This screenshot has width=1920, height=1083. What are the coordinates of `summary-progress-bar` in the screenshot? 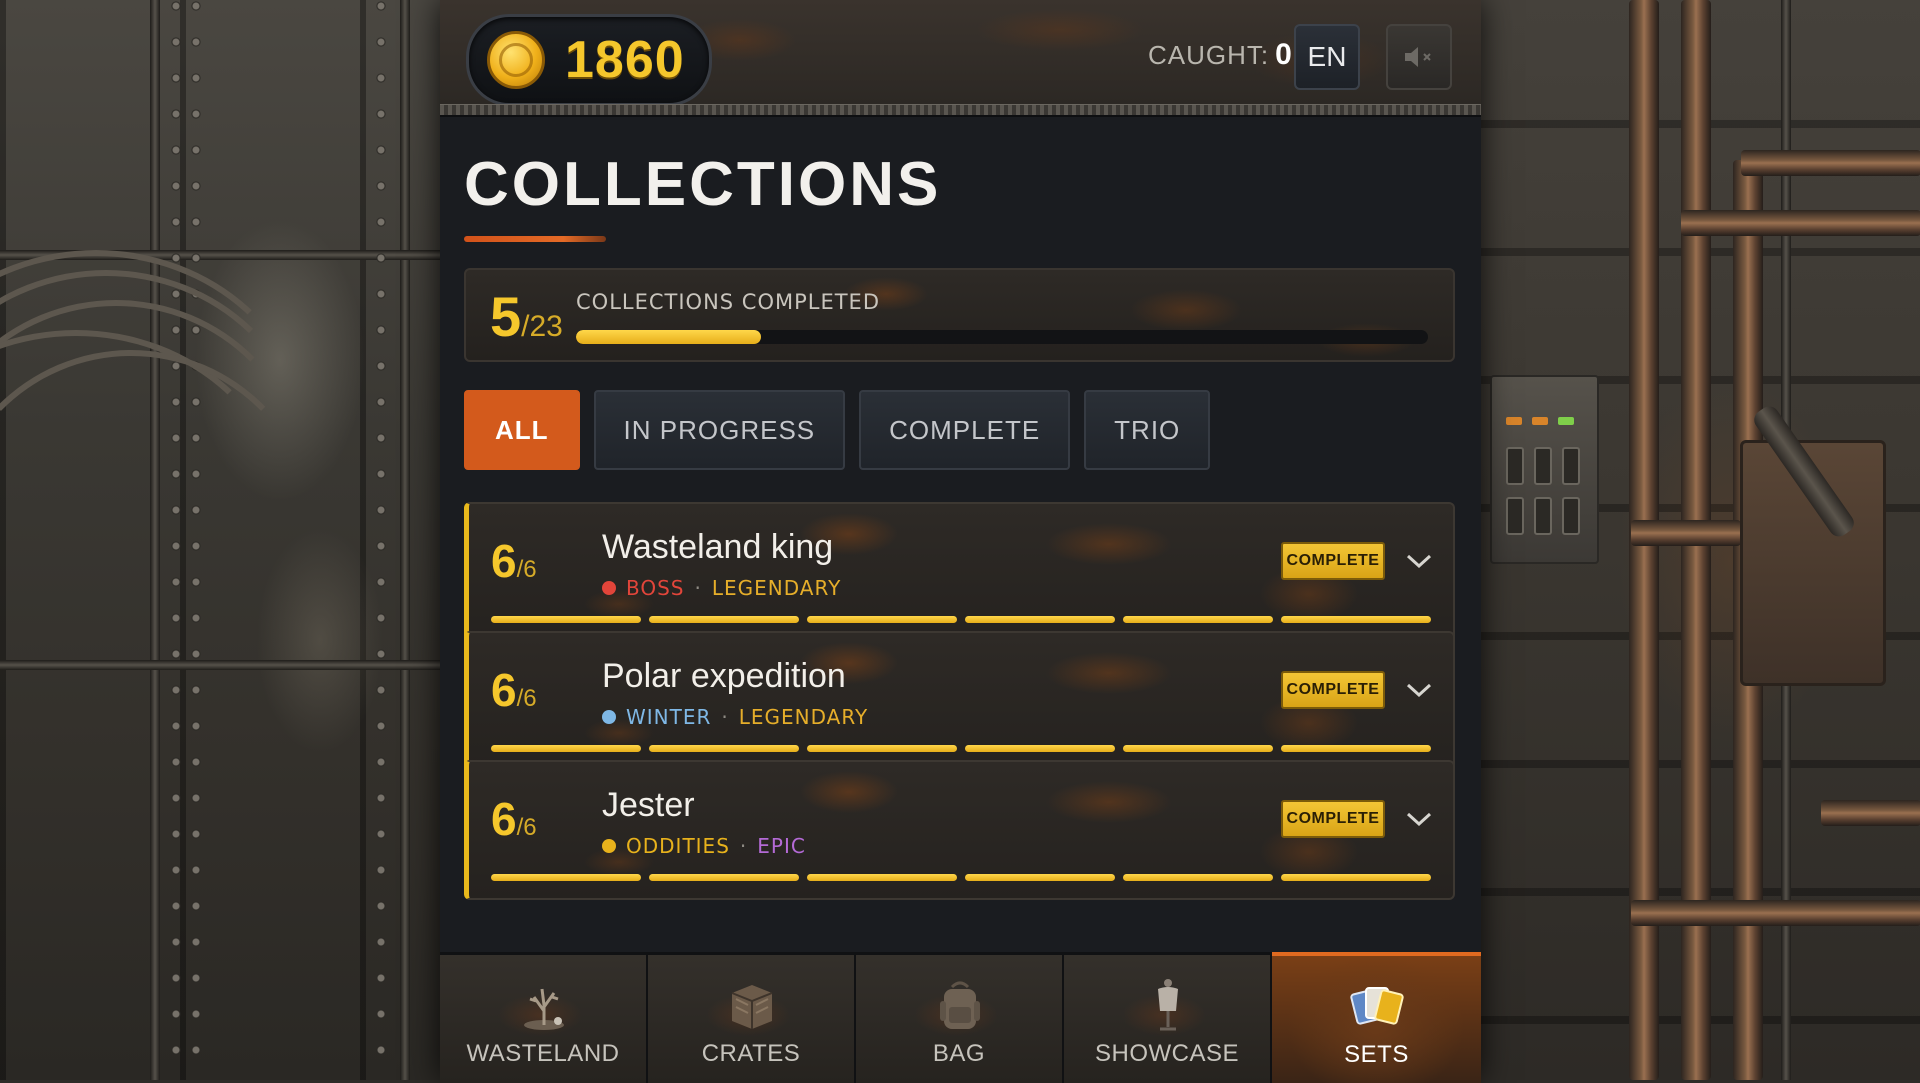 It's located at (1002, 337).